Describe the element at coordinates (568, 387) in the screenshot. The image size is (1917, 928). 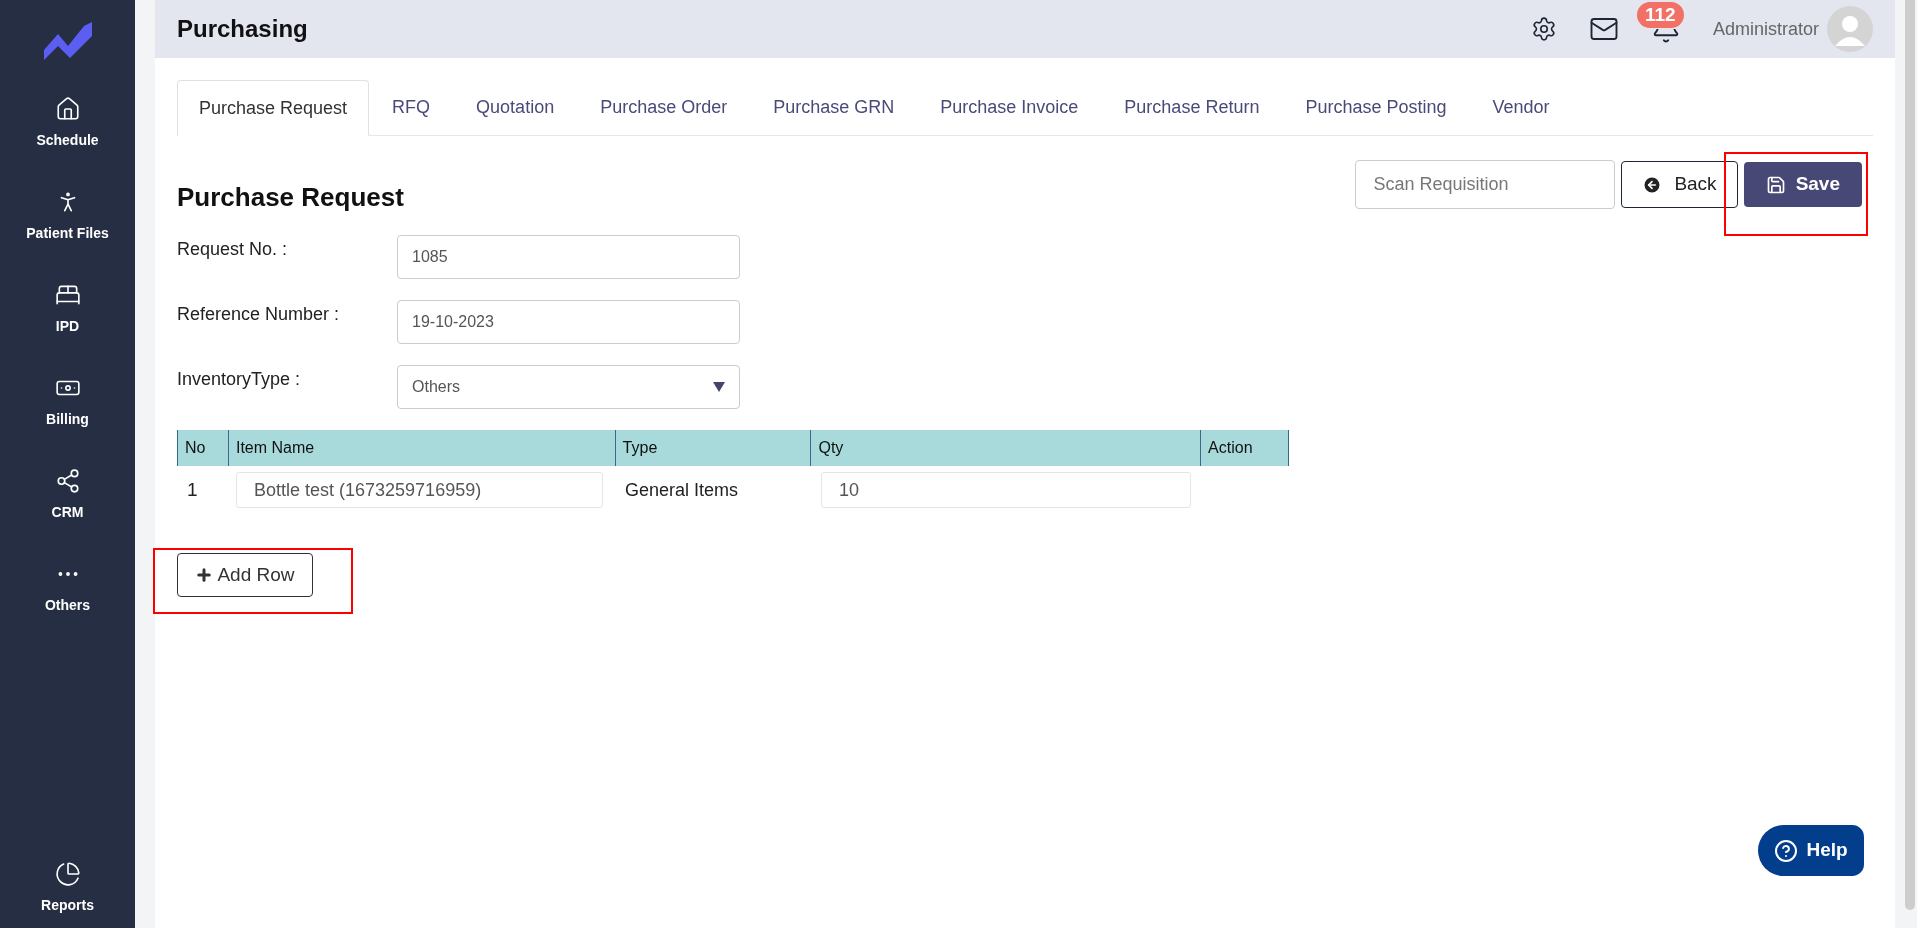
I see `inventory-type-dropdown: Others` at that location.